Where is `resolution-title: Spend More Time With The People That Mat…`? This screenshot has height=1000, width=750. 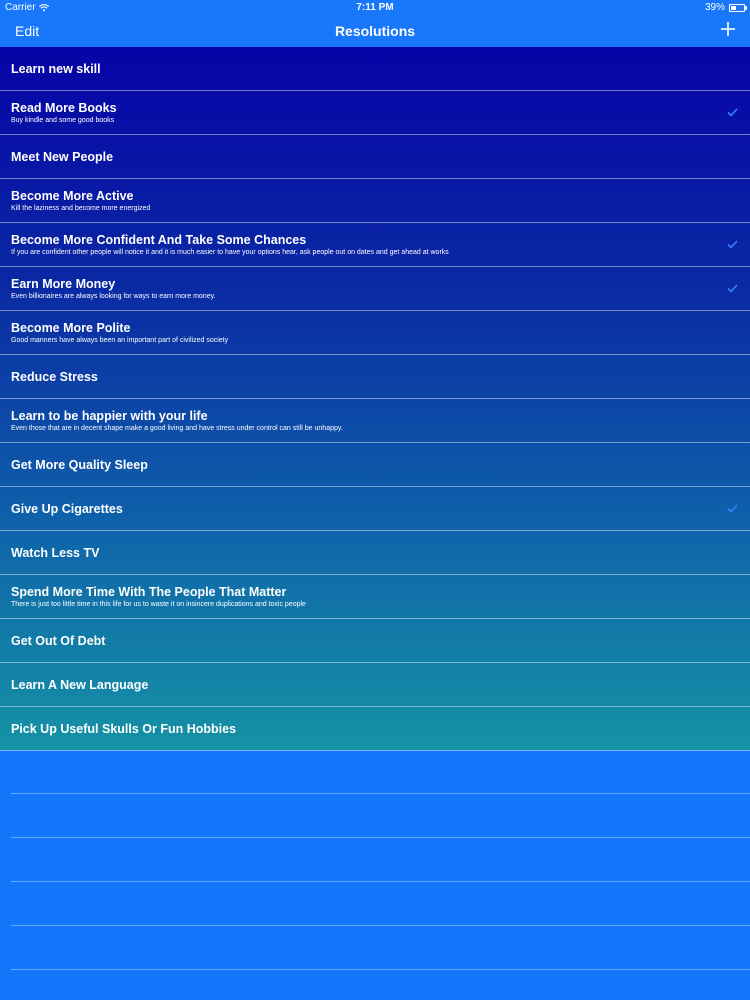
resolution-title: Spend More Time With The People That Mat… is located at coordinates (149, 592).